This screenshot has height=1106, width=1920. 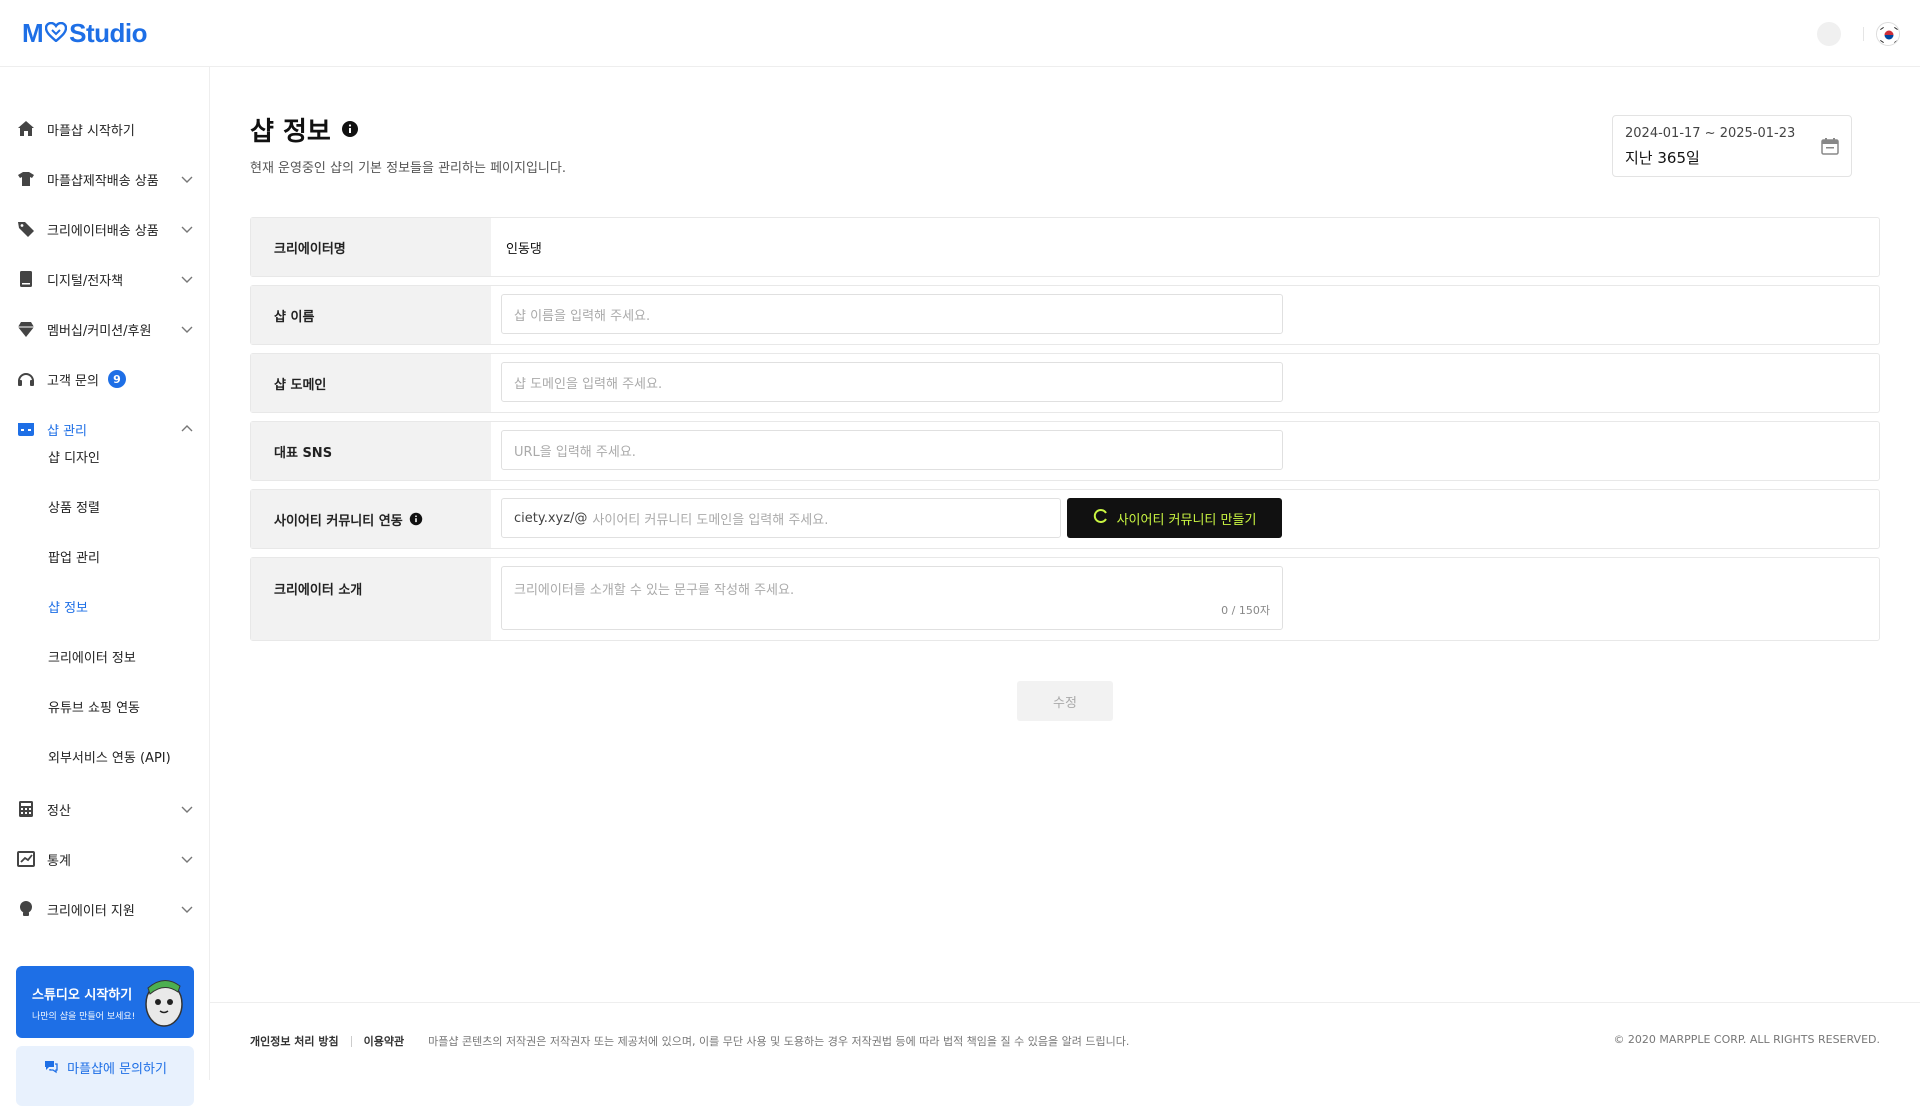 What do you see at coordinates (59, 811) in the screenshot?
I see `sidebar-item-label: 정산` at bounding box center [59, 811].